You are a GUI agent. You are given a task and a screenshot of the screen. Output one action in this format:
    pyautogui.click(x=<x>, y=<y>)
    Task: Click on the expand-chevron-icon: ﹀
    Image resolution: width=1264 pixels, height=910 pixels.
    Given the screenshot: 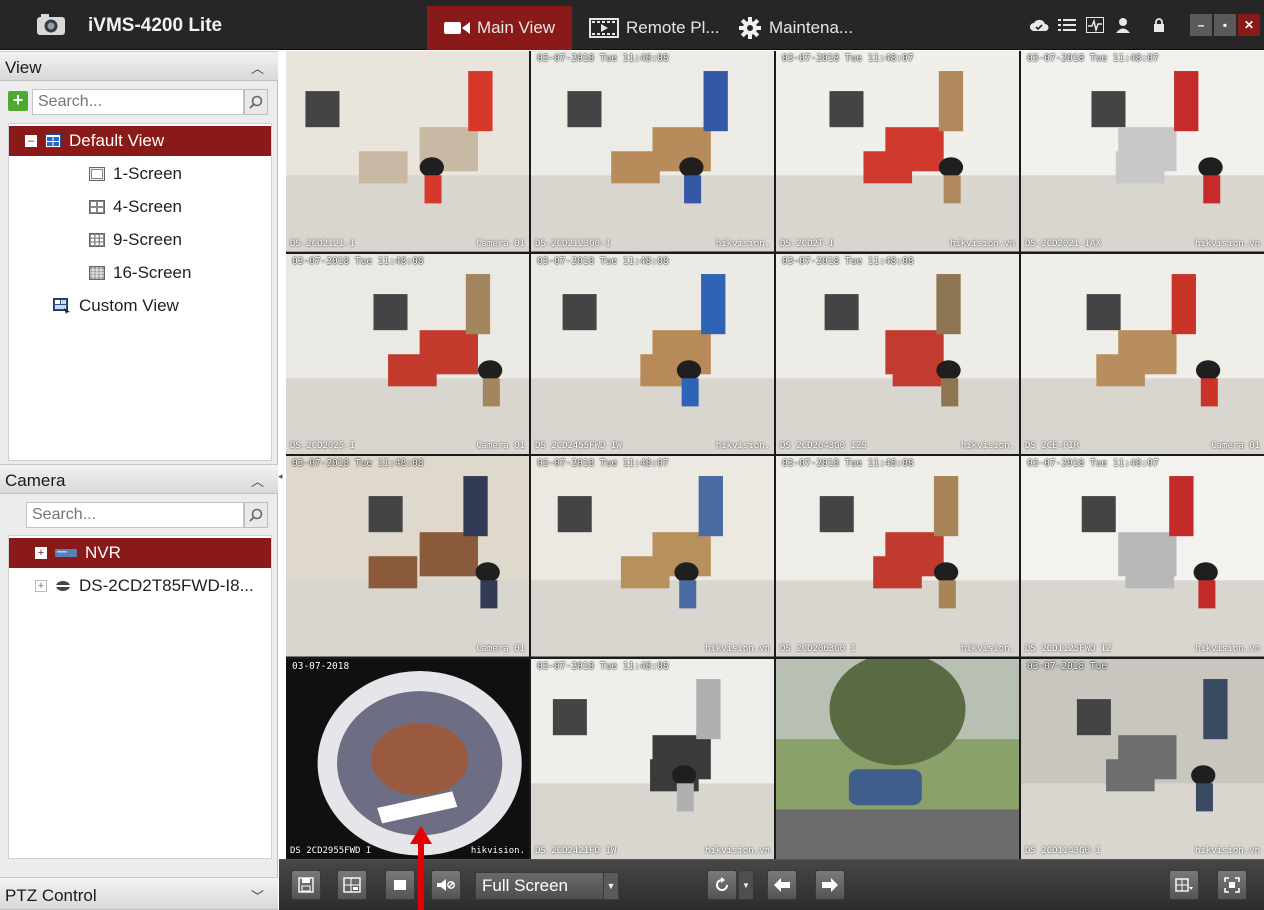 What is the action you would take?
    pyautogui.click(x=257, y=895)
    